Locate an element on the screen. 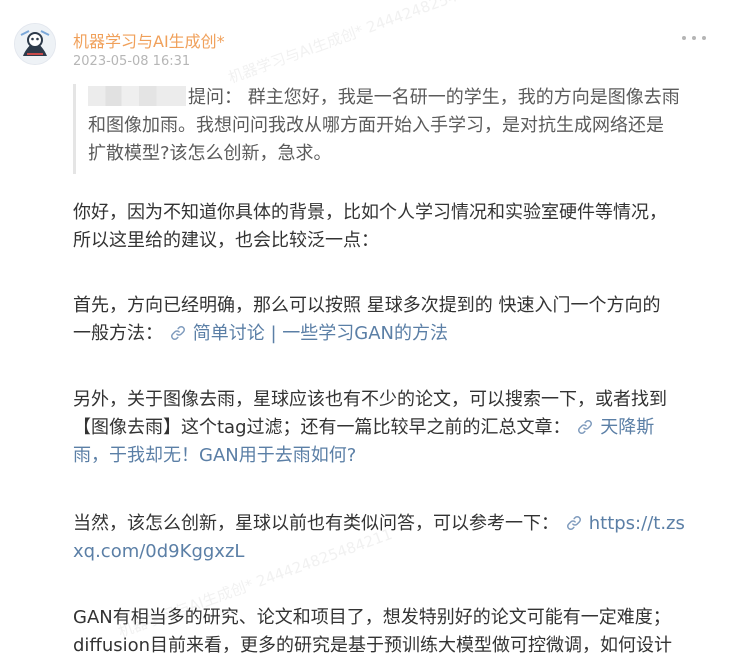 The width and height of the screenshot is (749, 662). watermark: 机器学习与AI生成创* 244424825484211 is located at coordinates (365, 44).